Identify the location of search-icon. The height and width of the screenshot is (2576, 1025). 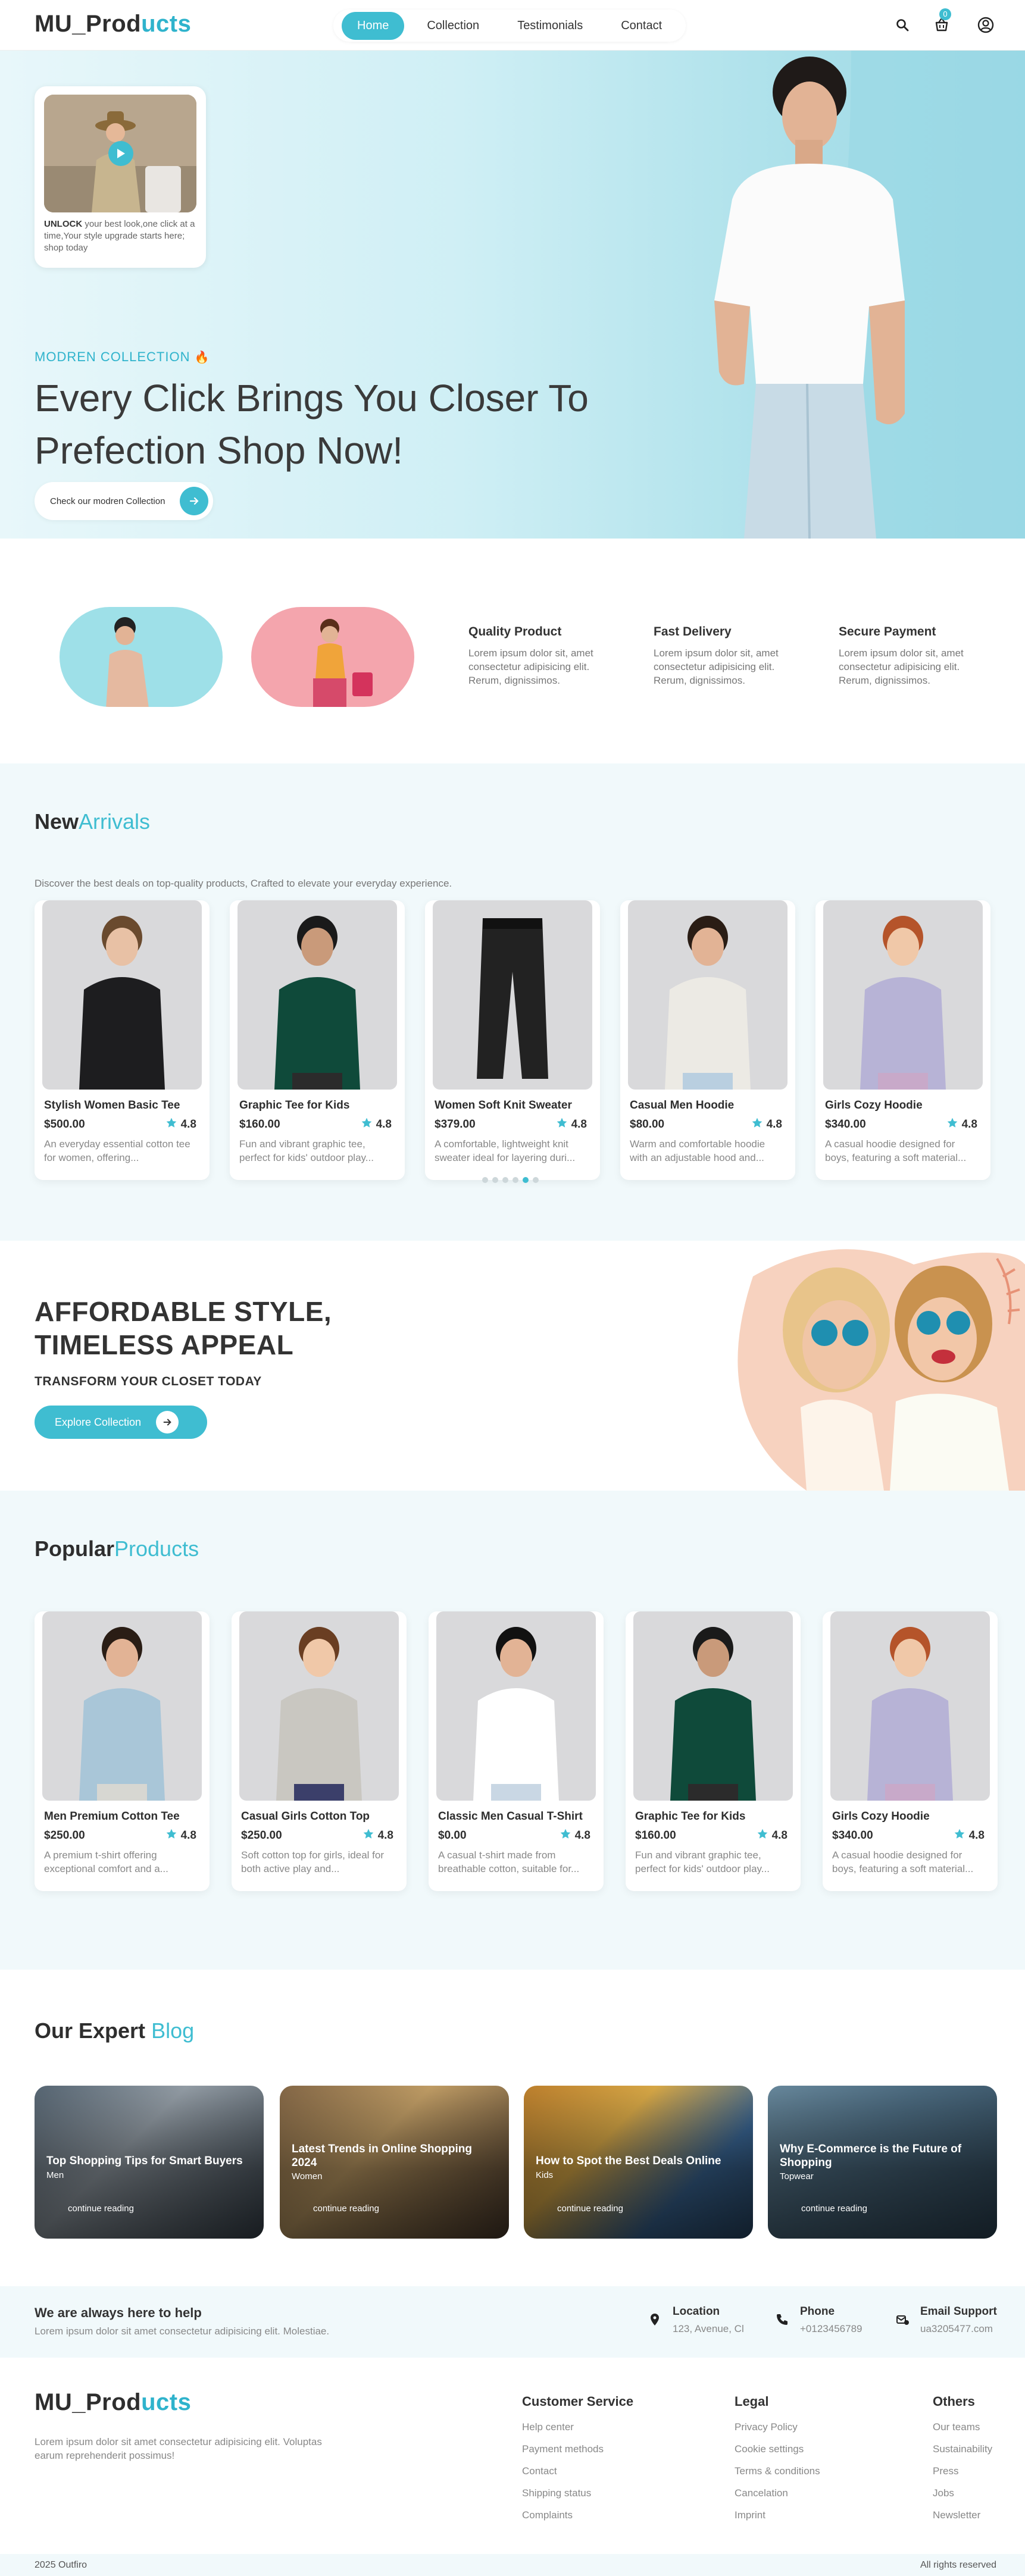
(902, 25).